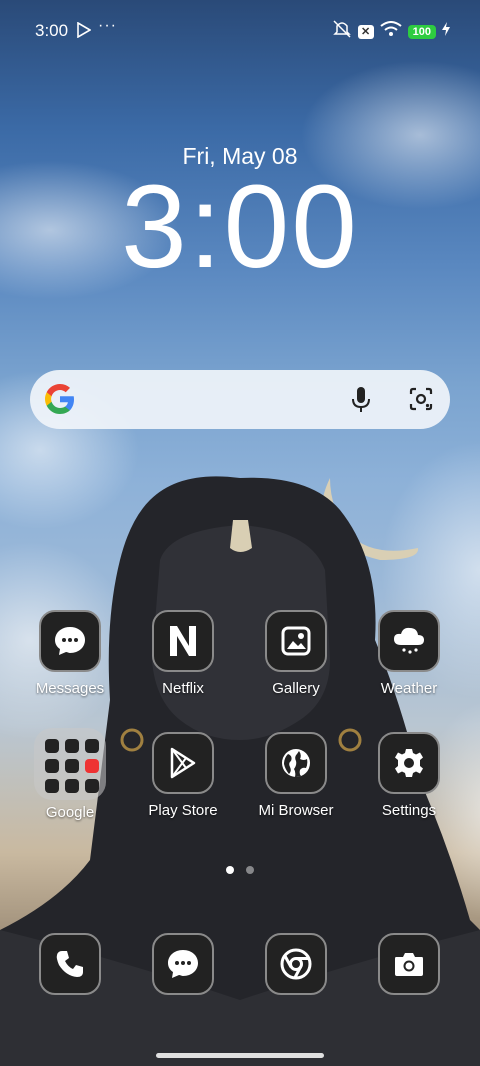 This screenshot has width=480, height=1066. I want to click on play-store-icon, so click(183, 763).